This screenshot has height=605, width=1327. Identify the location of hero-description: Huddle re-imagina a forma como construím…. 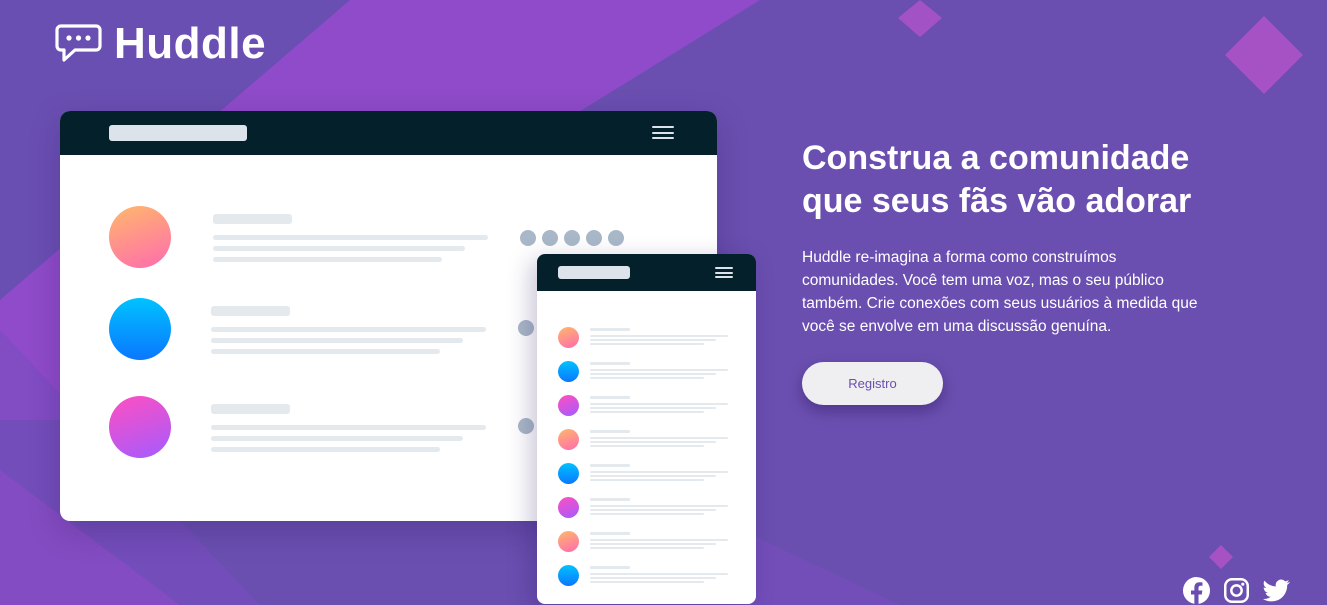
(1000, 292).